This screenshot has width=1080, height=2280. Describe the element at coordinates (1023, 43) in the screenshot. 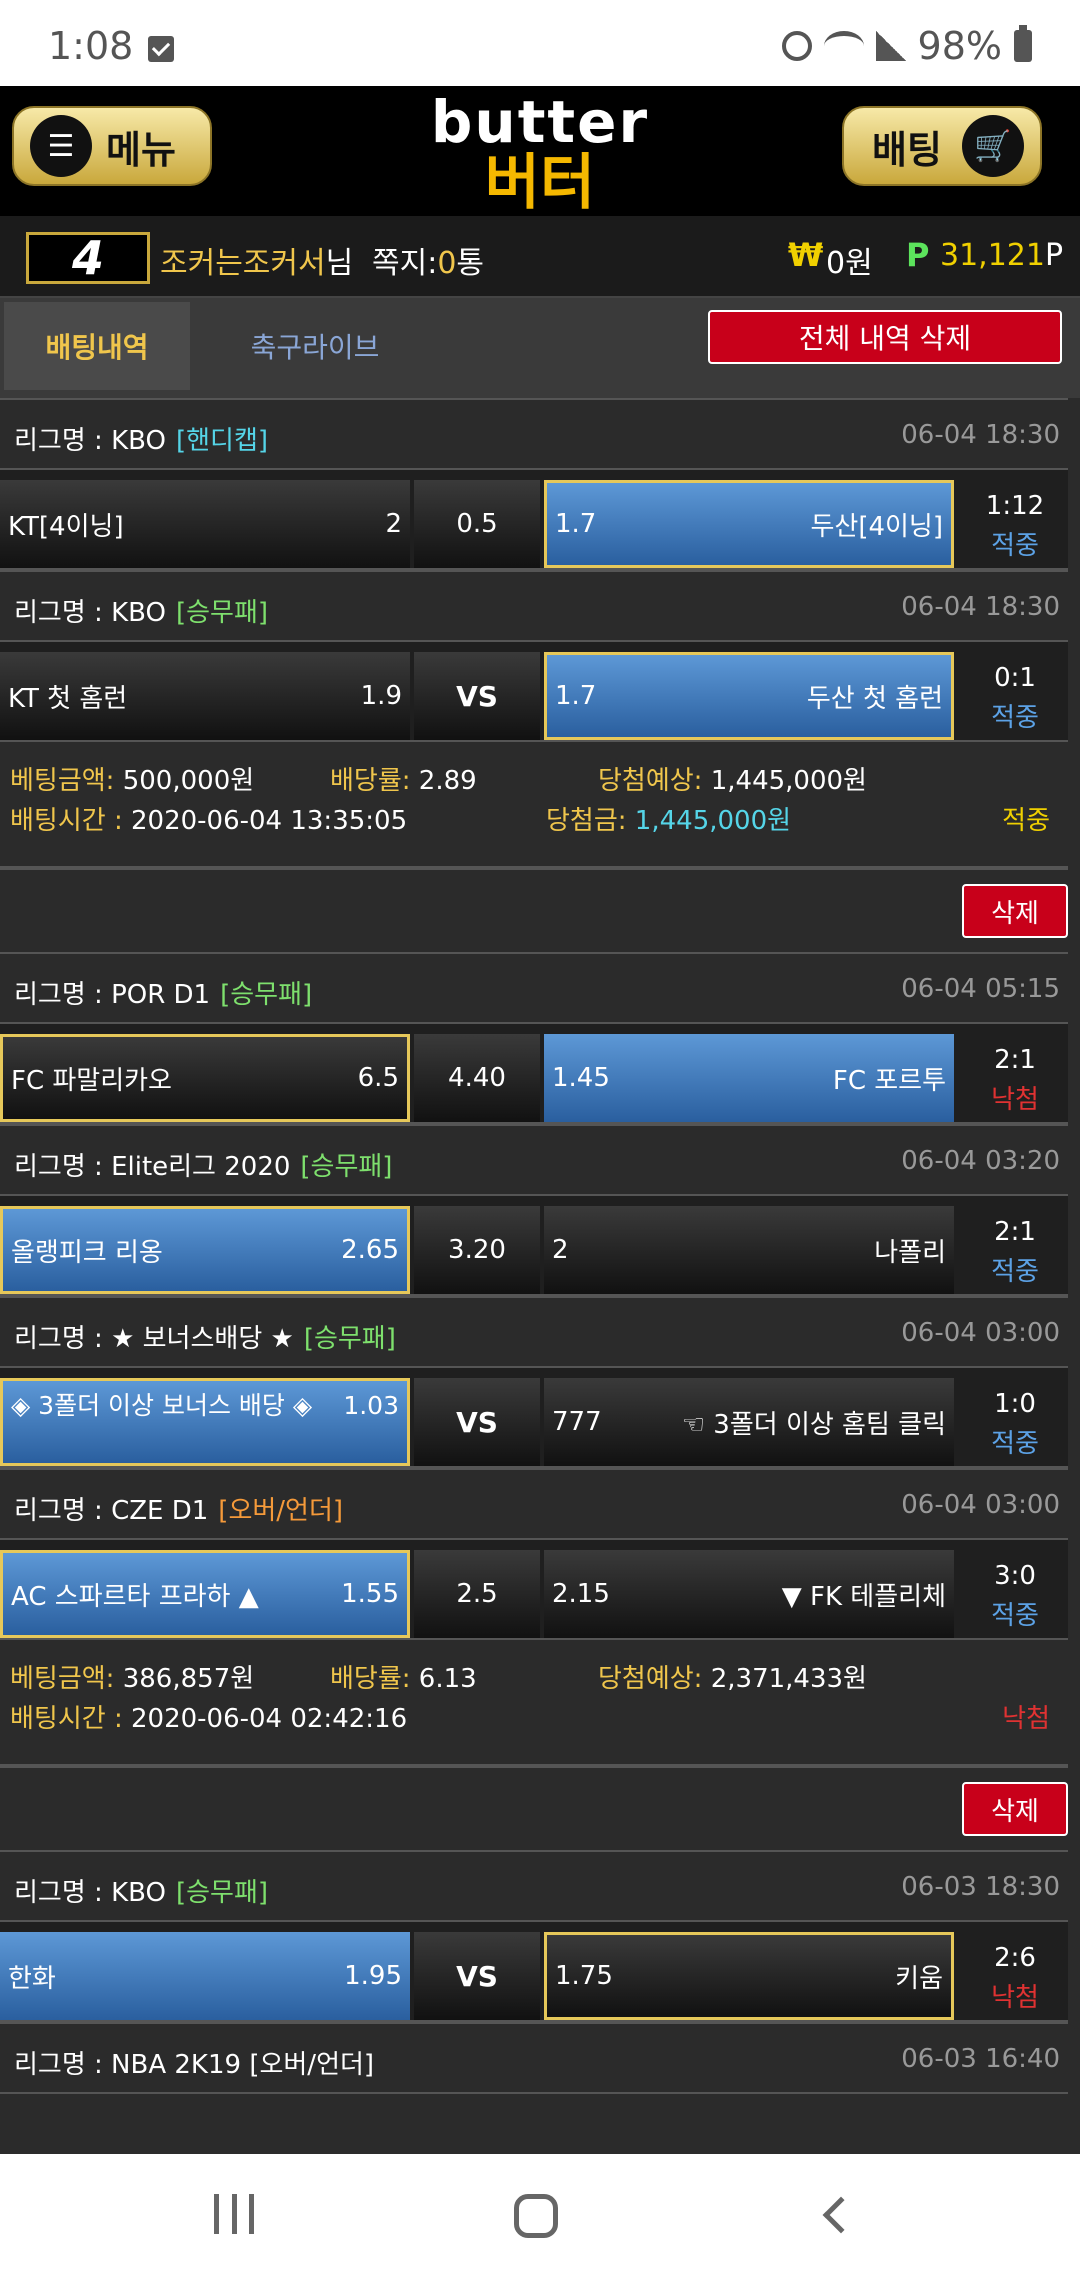

I see `battery-icon` at that location.